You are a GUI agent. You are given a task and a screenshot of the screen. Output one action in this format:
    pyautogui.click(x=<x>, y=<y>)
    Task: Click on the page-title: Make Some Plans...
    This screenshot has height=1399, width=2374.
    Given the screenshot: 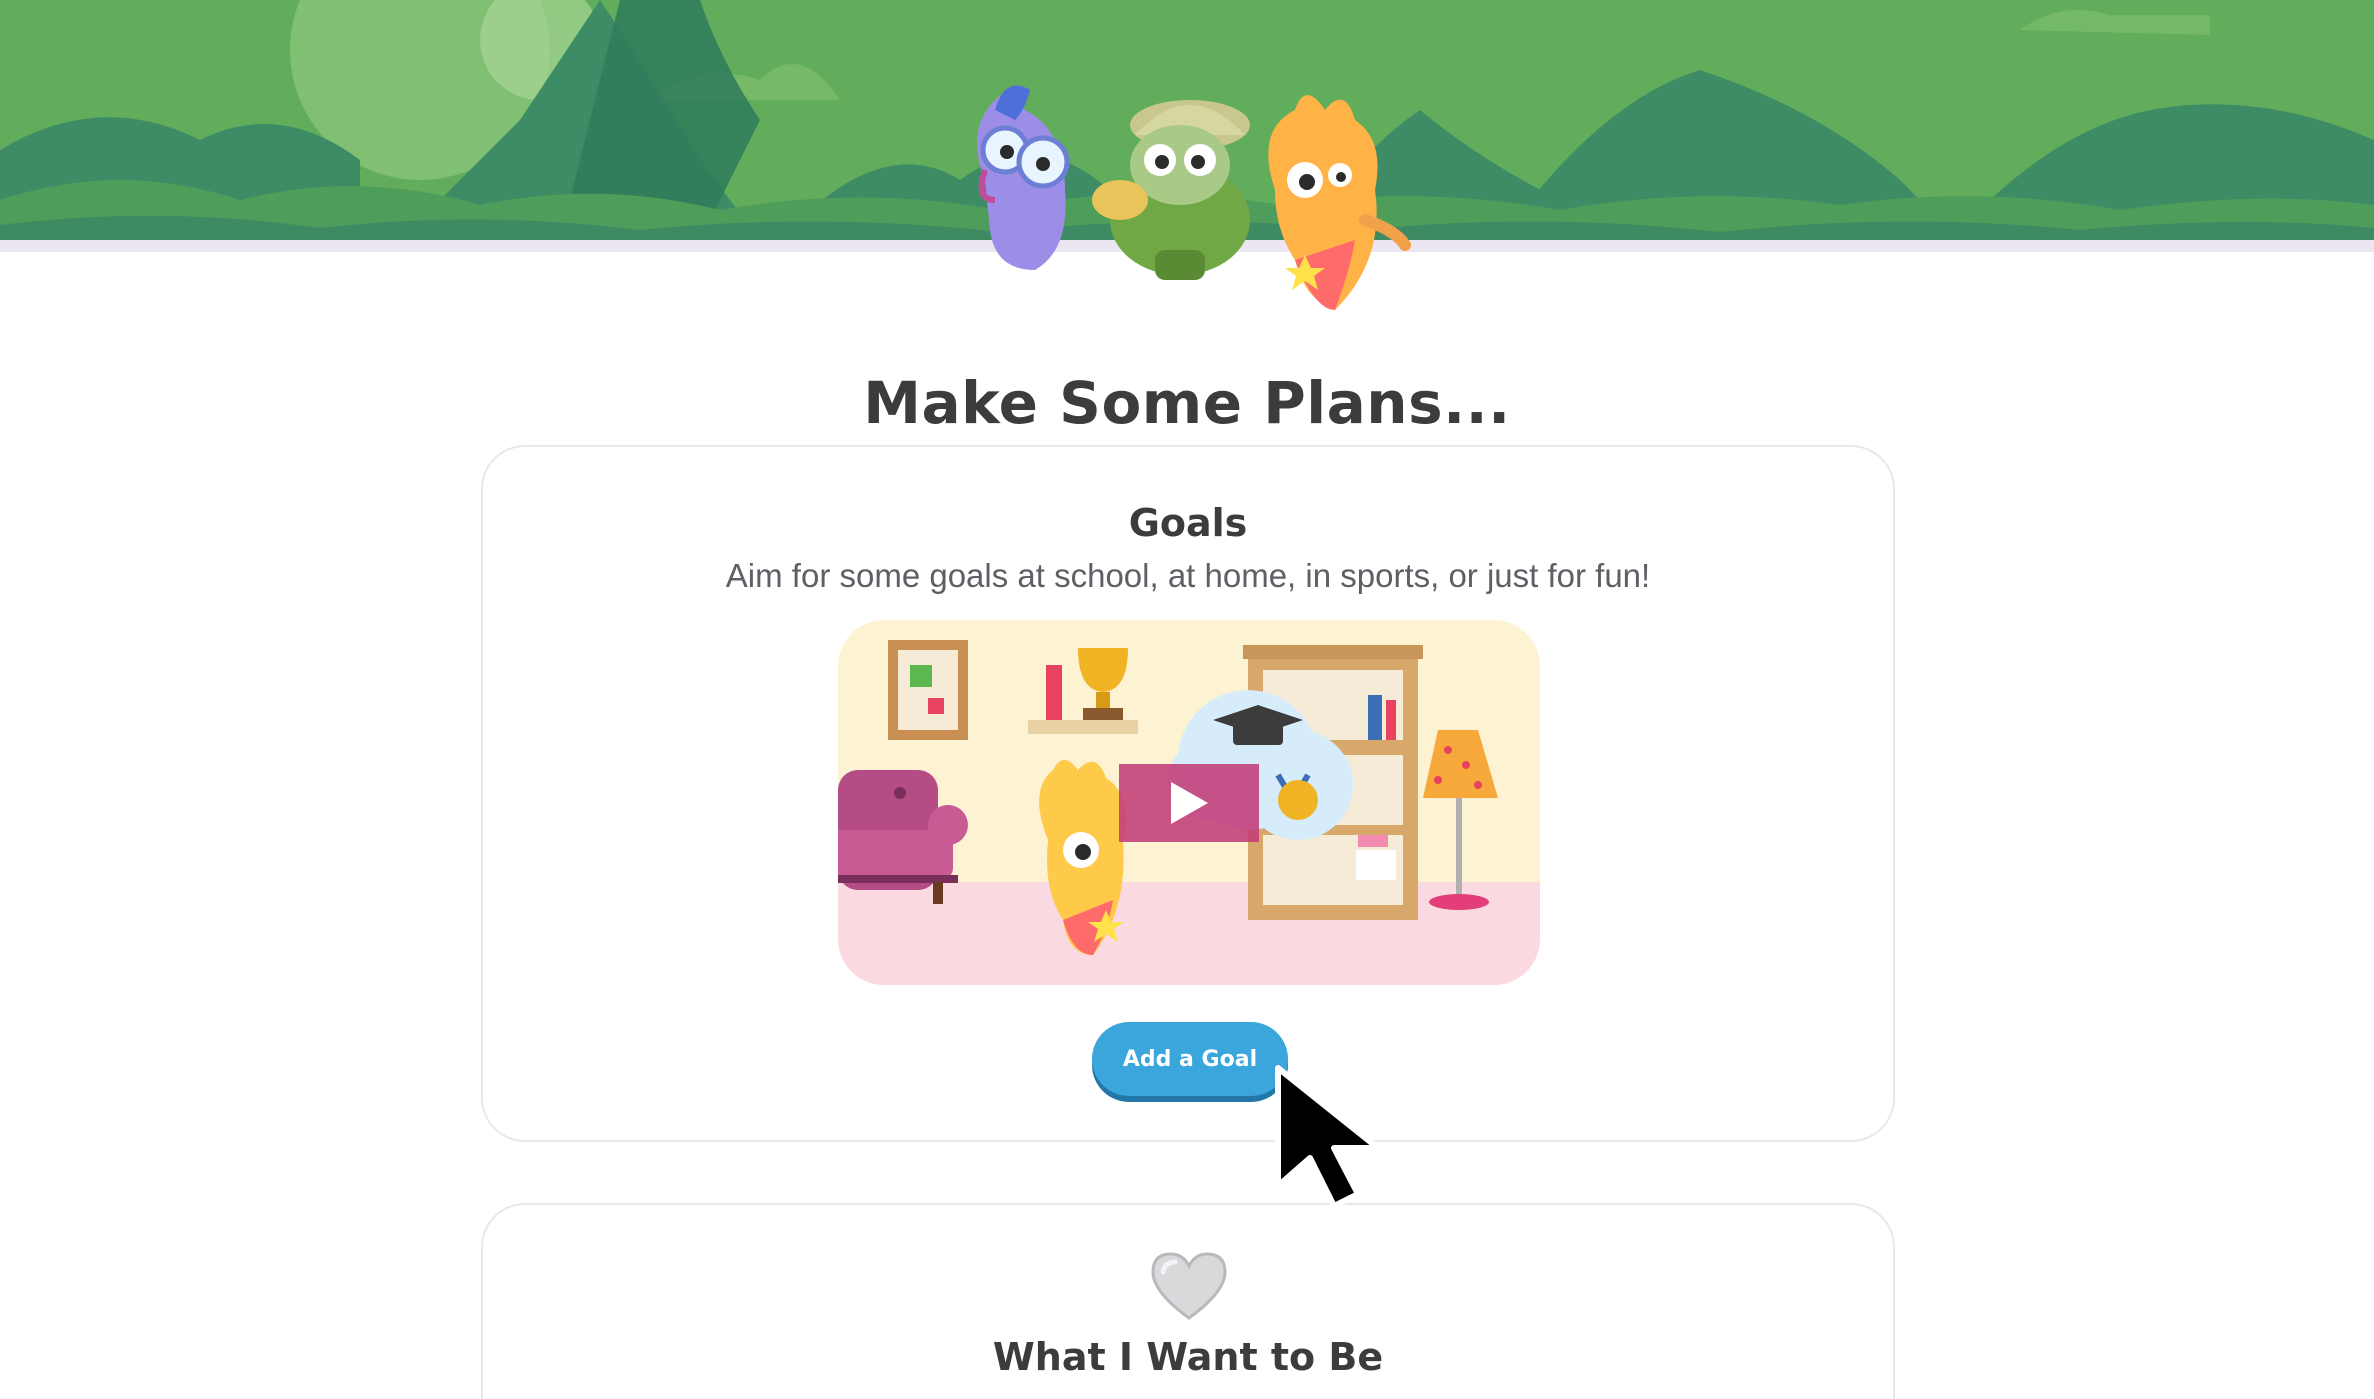 What is the action you would take?
    pyautogui.click(x=1187, y=402)
    